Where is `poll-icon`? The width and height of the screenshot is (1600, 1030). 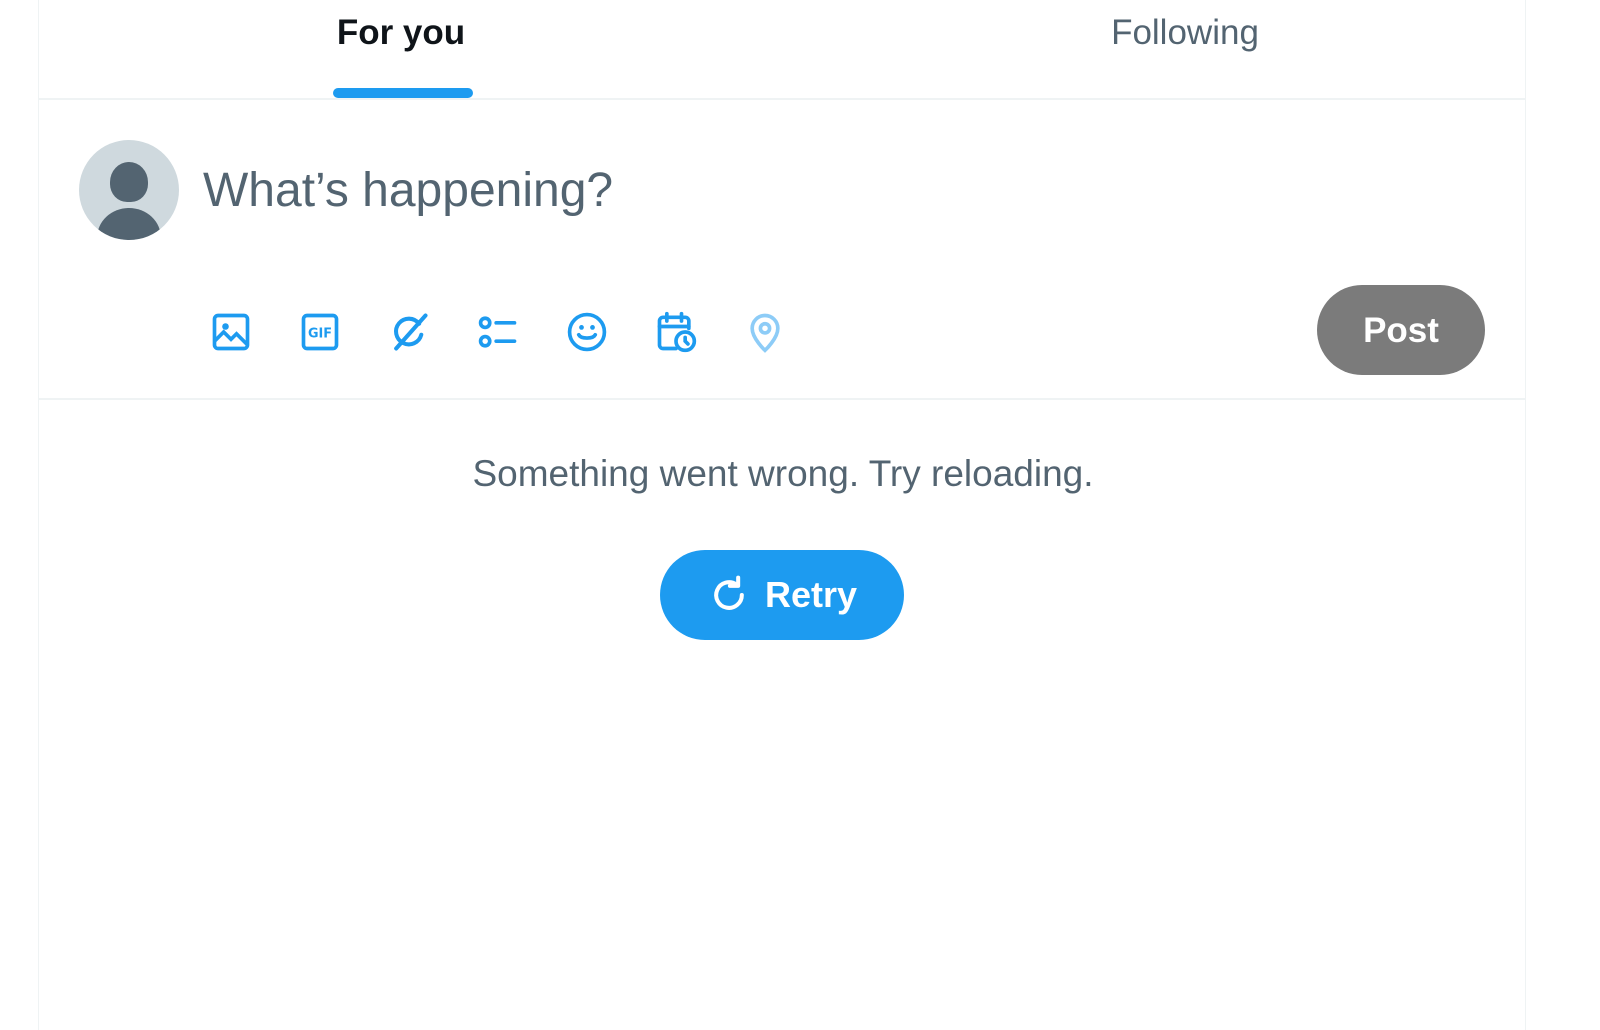 poll-icon is located at coordinates (498, 332).